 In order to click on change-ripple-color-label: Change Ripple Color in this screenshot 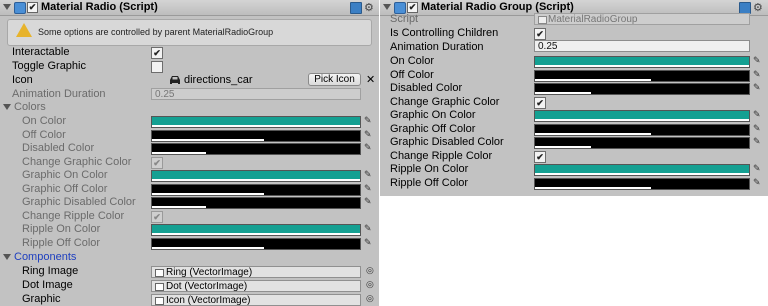, I will do `click(441, 156)`.